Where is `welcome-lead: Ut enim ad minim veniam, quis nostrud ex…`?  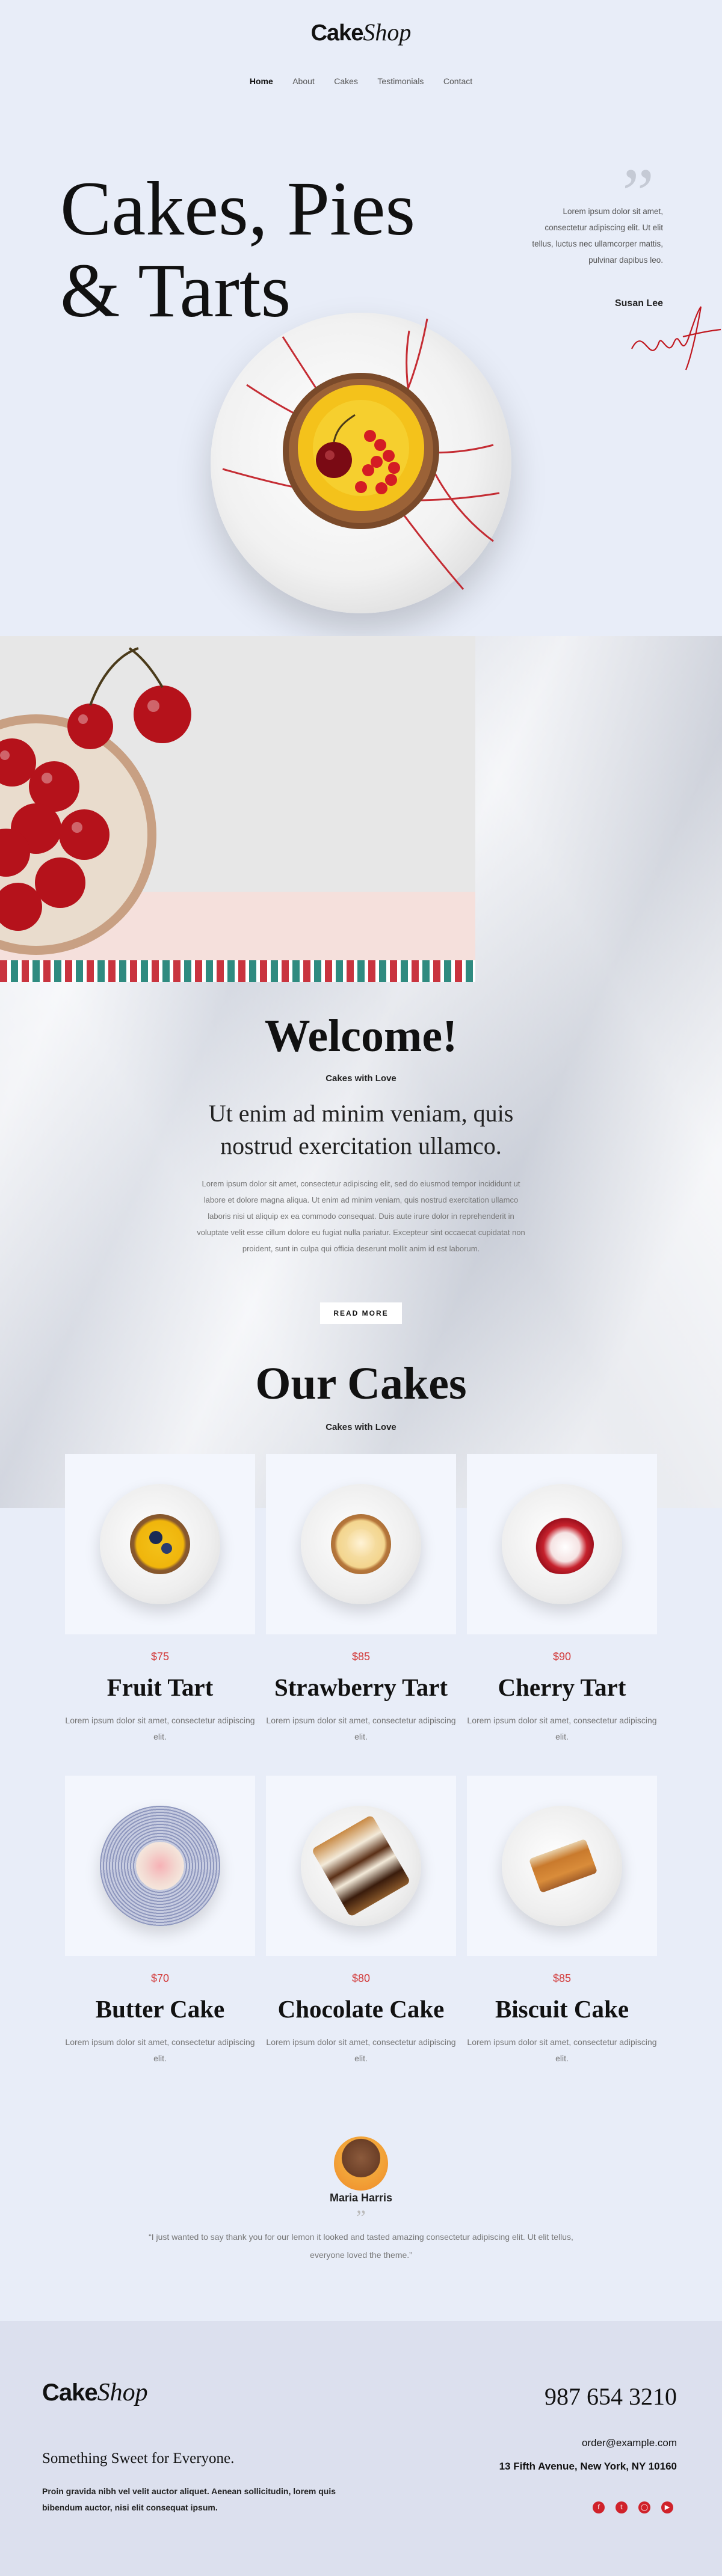
welcome-lead: Ut enim ad minim veniam, quis nostrud ex… is located at coordinates (361, 1129).